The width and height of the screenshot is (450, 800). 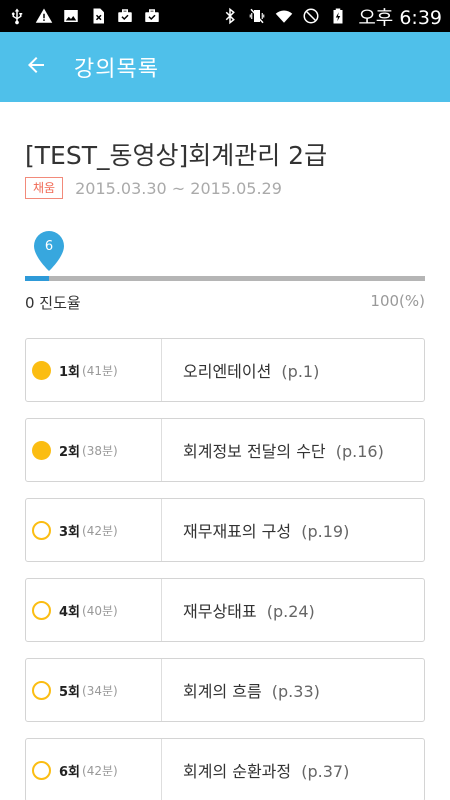 What do you see at coordinates (359, 451) in the screenshot?
I see `lesson-page: (p.16)` at bounding box center [359, 451].